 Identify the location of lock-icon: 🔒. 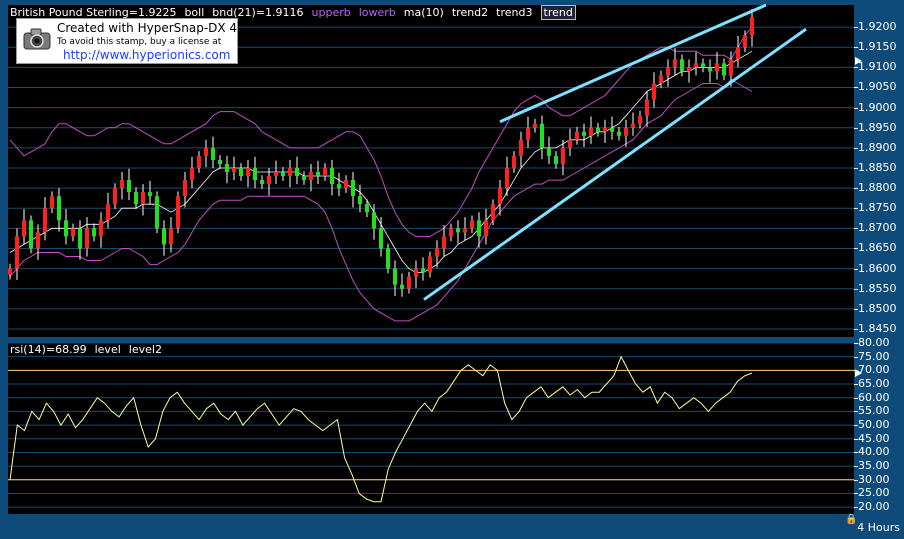
(851, 519).